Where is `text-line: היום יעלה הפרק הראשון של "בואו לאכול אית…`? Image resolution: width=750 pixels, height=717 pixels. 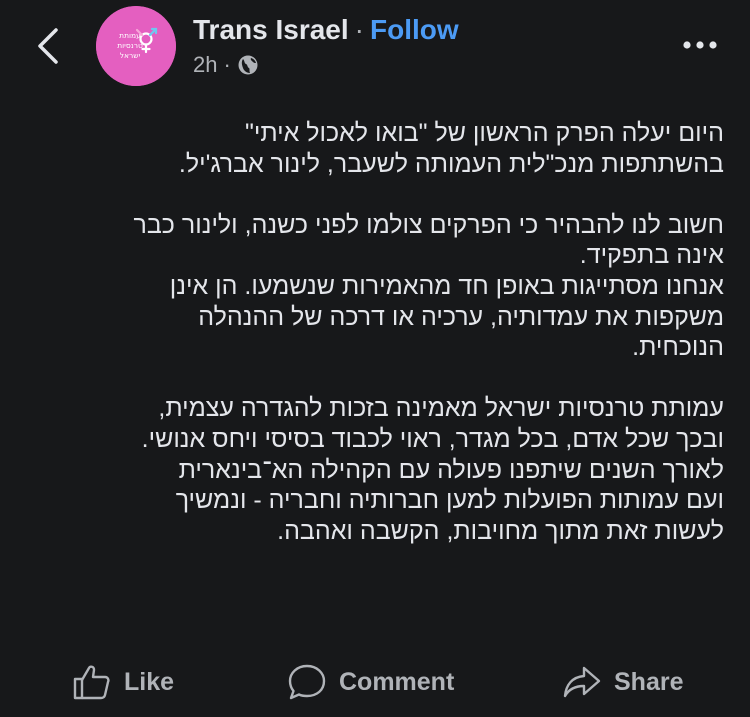 text-line: היום יעלה הפרק הראשון של "בואו לאכול אית… is located at coordinates (484, 133).